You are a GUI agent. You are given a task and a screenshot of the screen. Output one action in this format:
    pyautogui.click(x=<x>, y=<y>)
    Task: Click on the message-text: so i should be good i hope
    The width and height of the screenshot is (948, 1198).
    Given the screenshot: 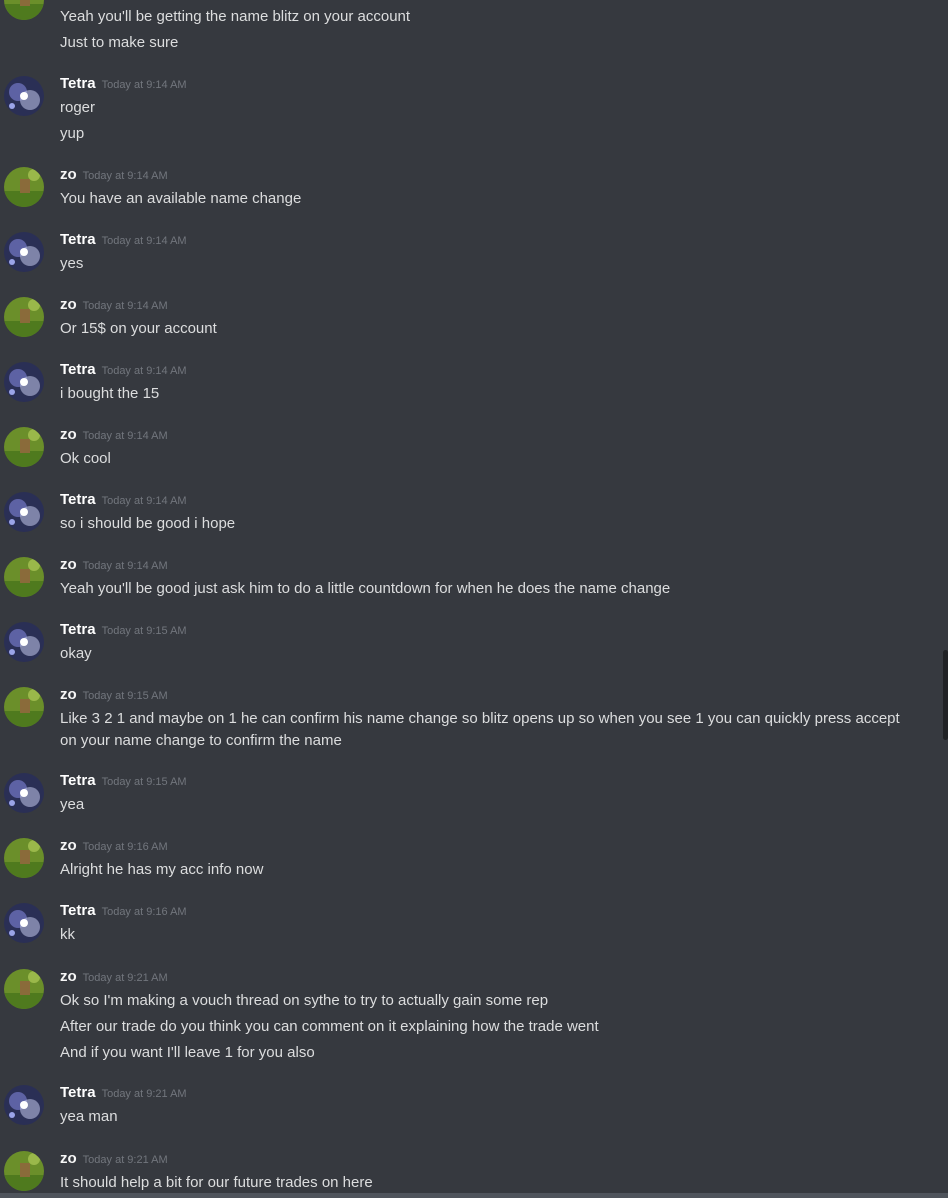 What is the action you would take?
    pyautogui.click(x=148, y=523)
    